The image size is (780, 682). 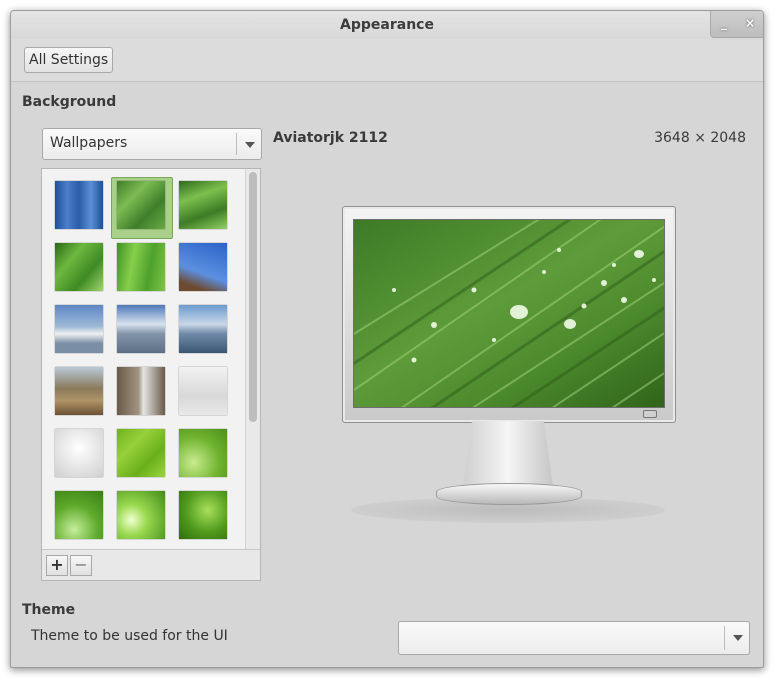 I want to click on monitor-stand-neck, so click(x=508, y=454).